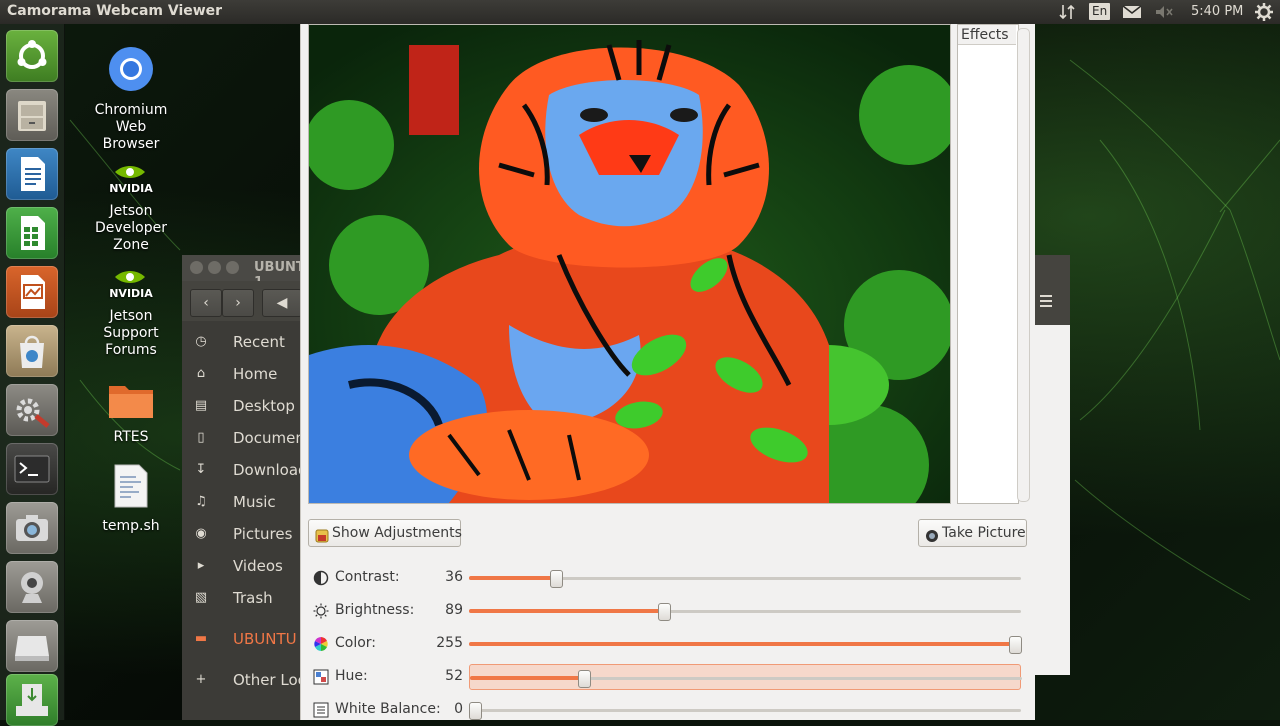 The height and width of the screenshot is (726, 1280). I want to click on white-balance-slider, so click(745, 710).